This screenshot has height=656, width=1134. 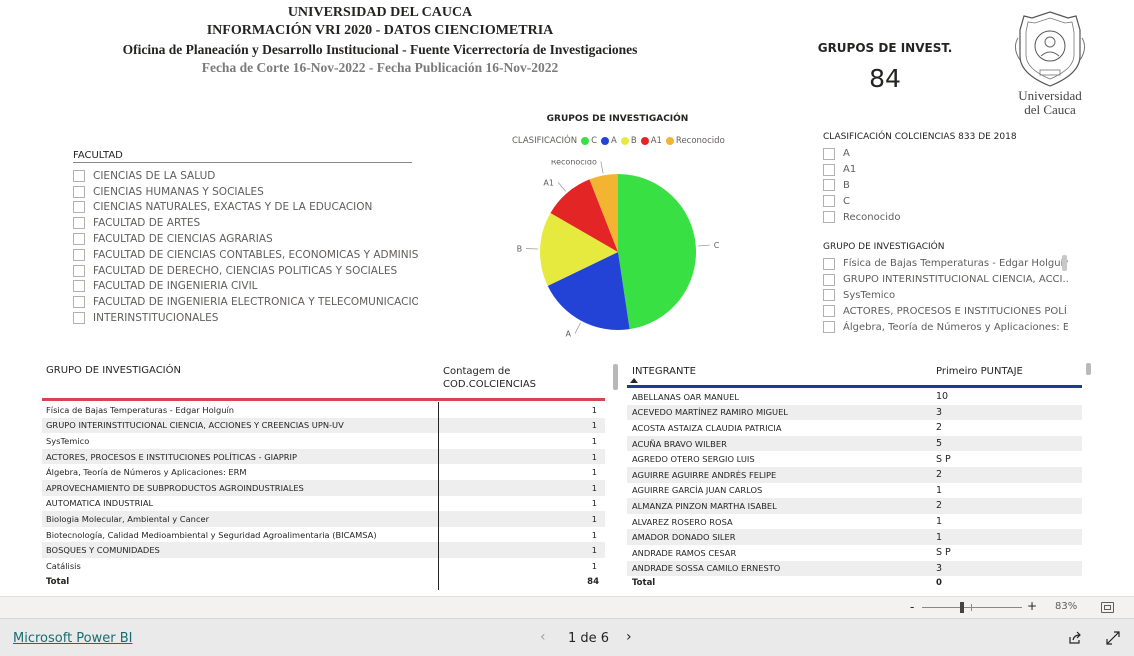 What do you see at coordinates (953, 186) in the screenshot?
I see `clasificacion-slicer-item-b: B` at bounding box center [953, 186].